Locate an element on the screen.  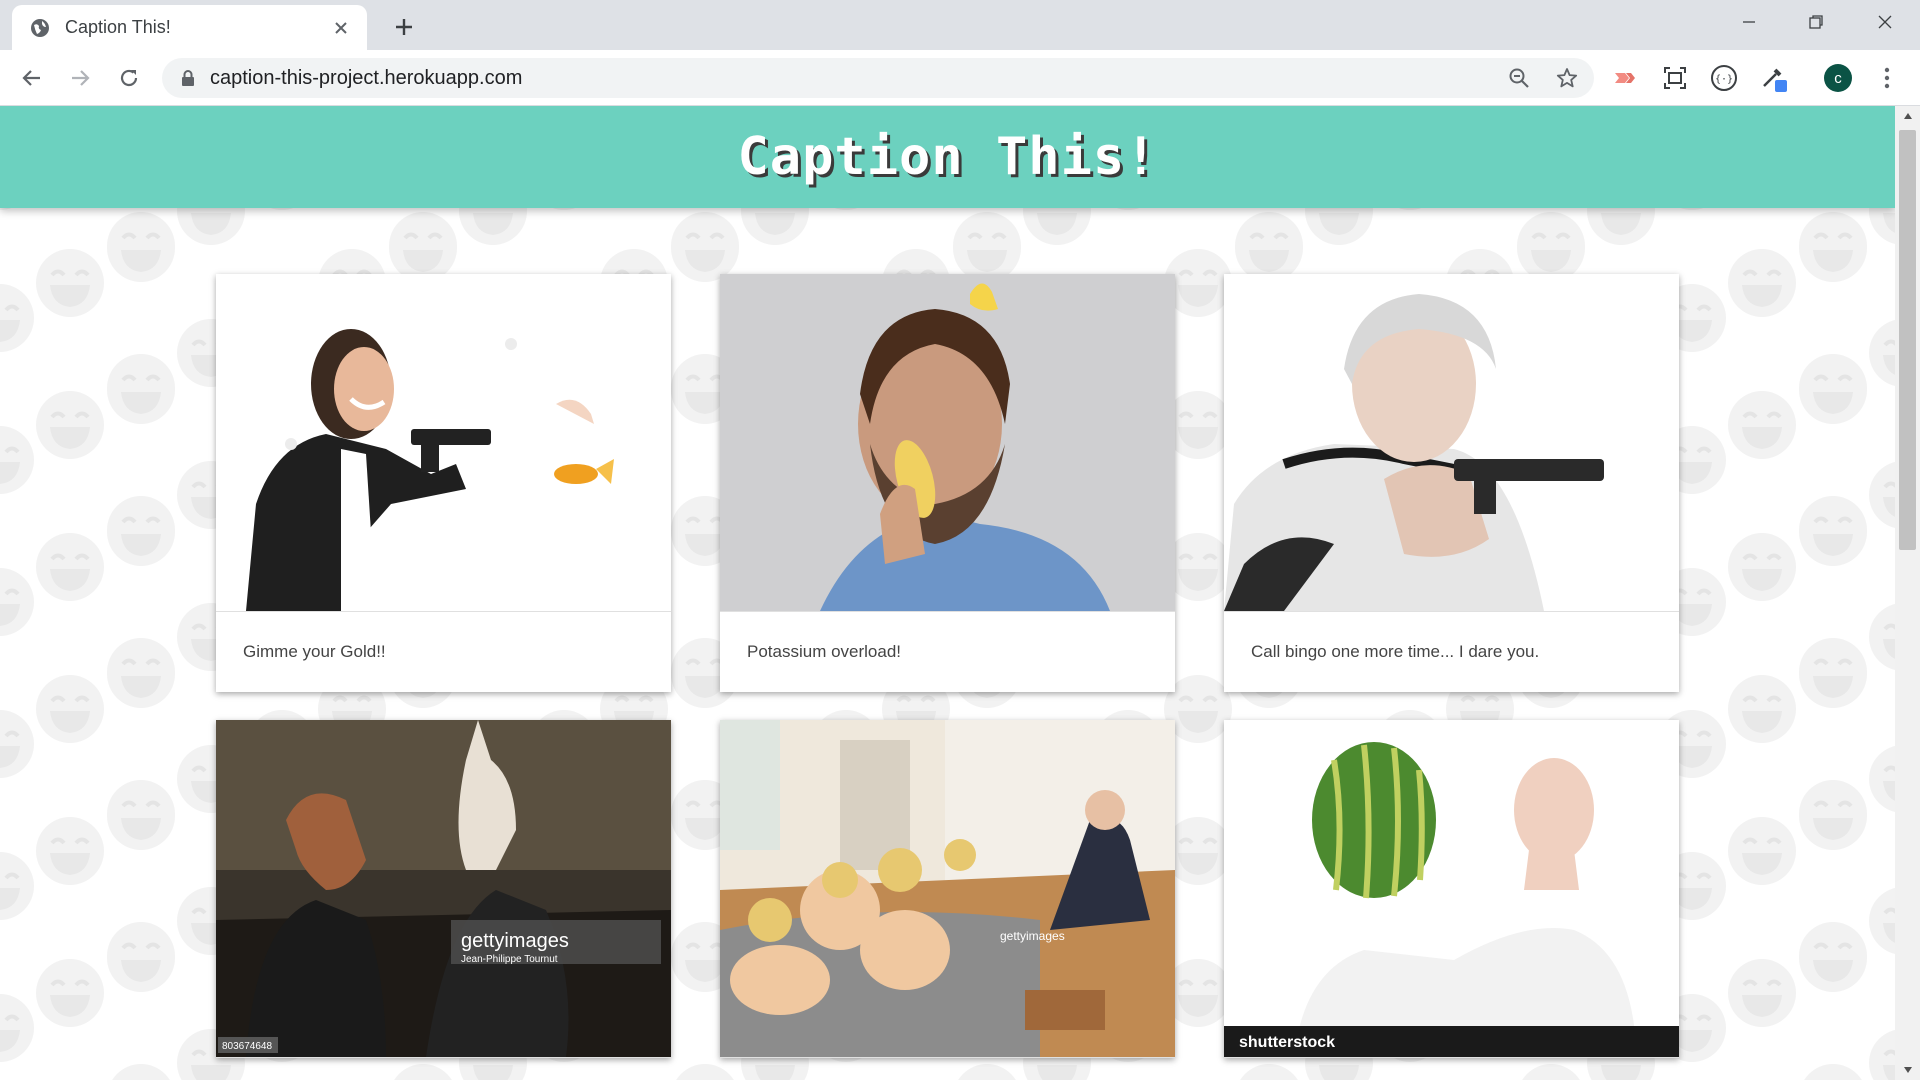
site-title: Caption This! is located at coordinates (947, 157).